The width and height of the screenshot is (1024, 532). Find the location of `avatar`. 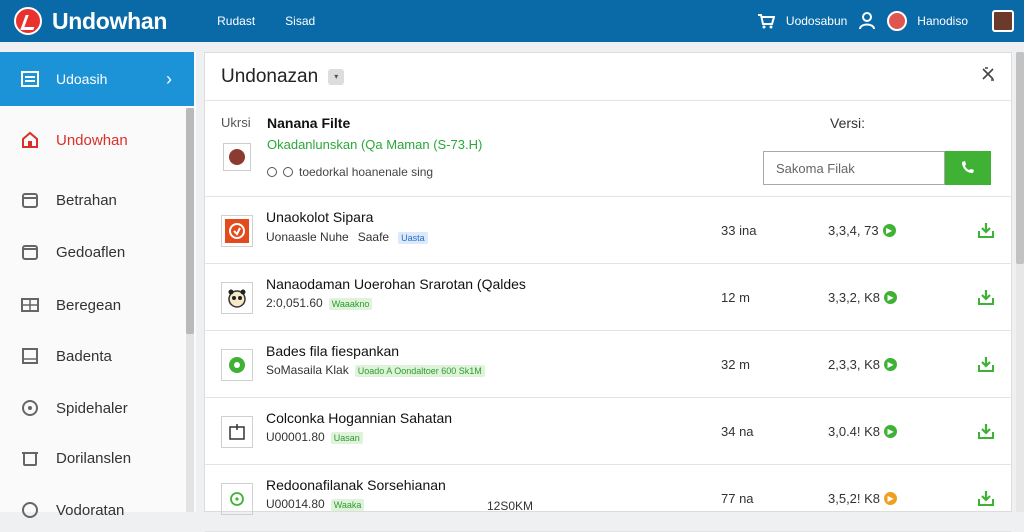

avatar is located at coordinates (897, 21).